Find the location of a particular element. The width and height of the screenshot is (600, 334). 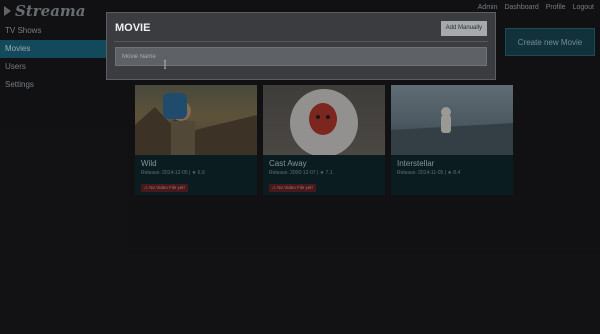

add-manually-button: Add Manually is located at coordinates (463, 28).